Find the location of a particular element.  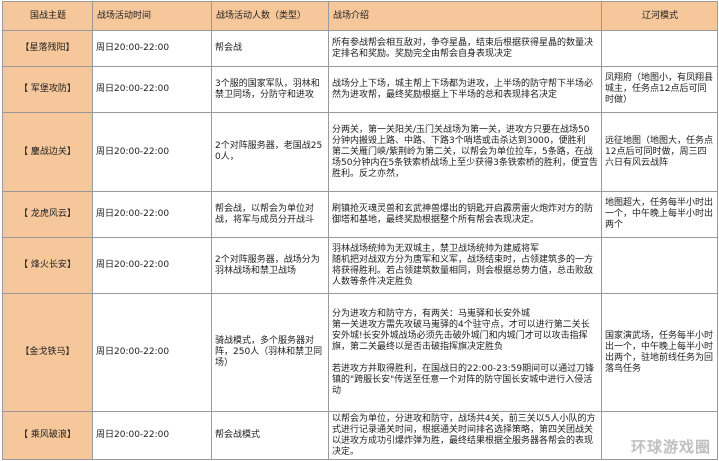

watermark: 环球游戏圈 is located at coordinates (670, 447).